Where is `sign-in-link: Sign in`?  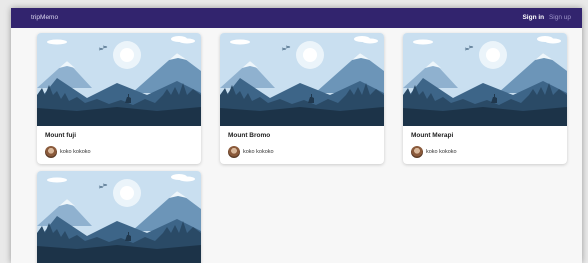
sign-in-link: Sign in is located at coordinates (533, 17).